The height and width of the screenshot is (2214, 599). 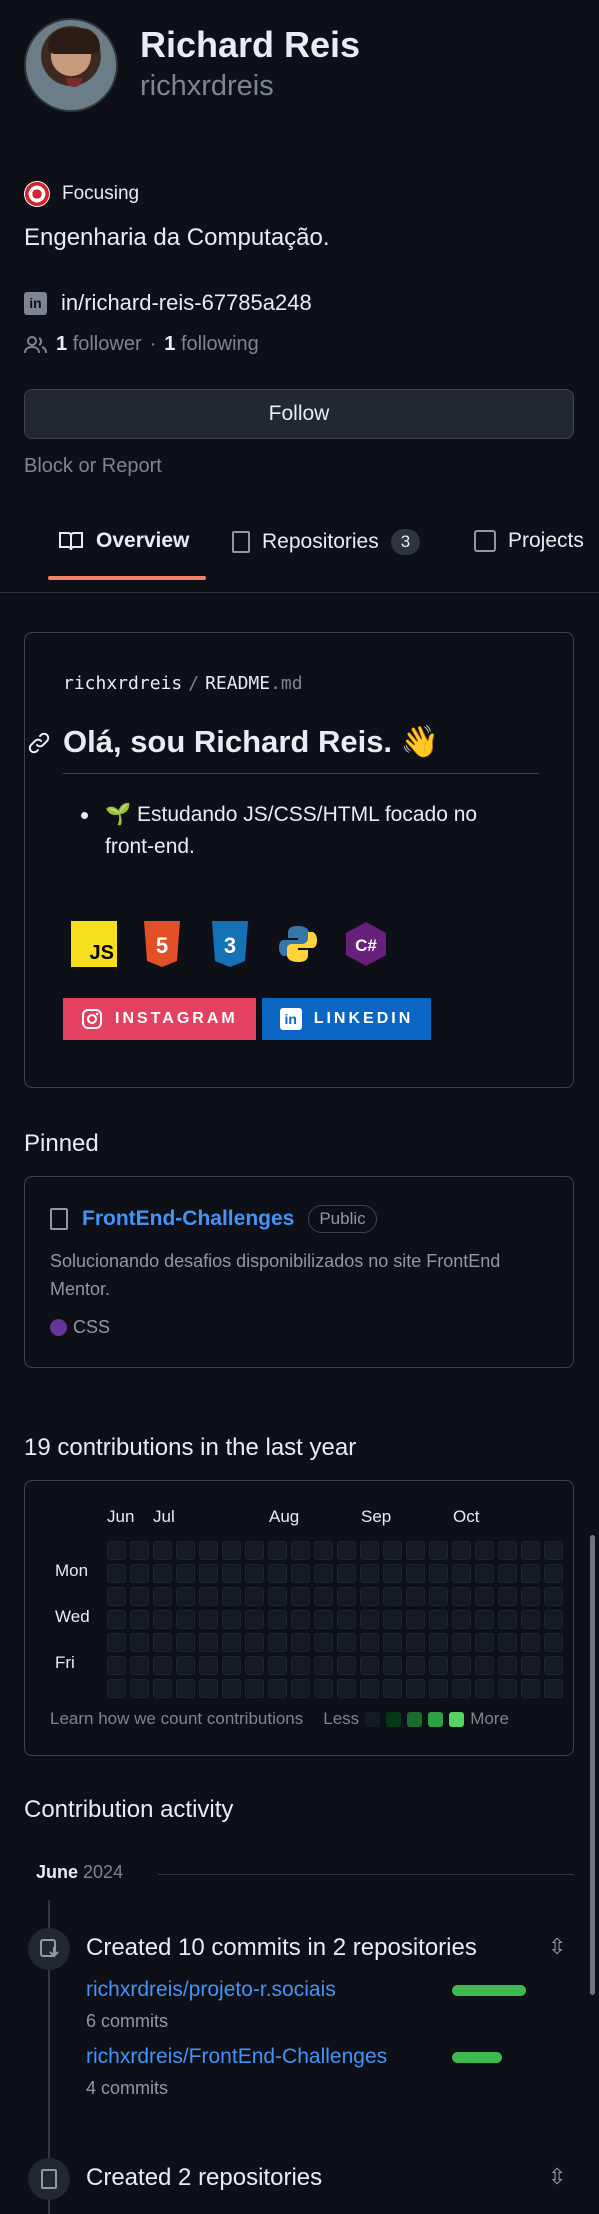 I want to click on commit-repo-link: richxrdreis/FrontEnd-Challenges, so click(x=236, y=2057).